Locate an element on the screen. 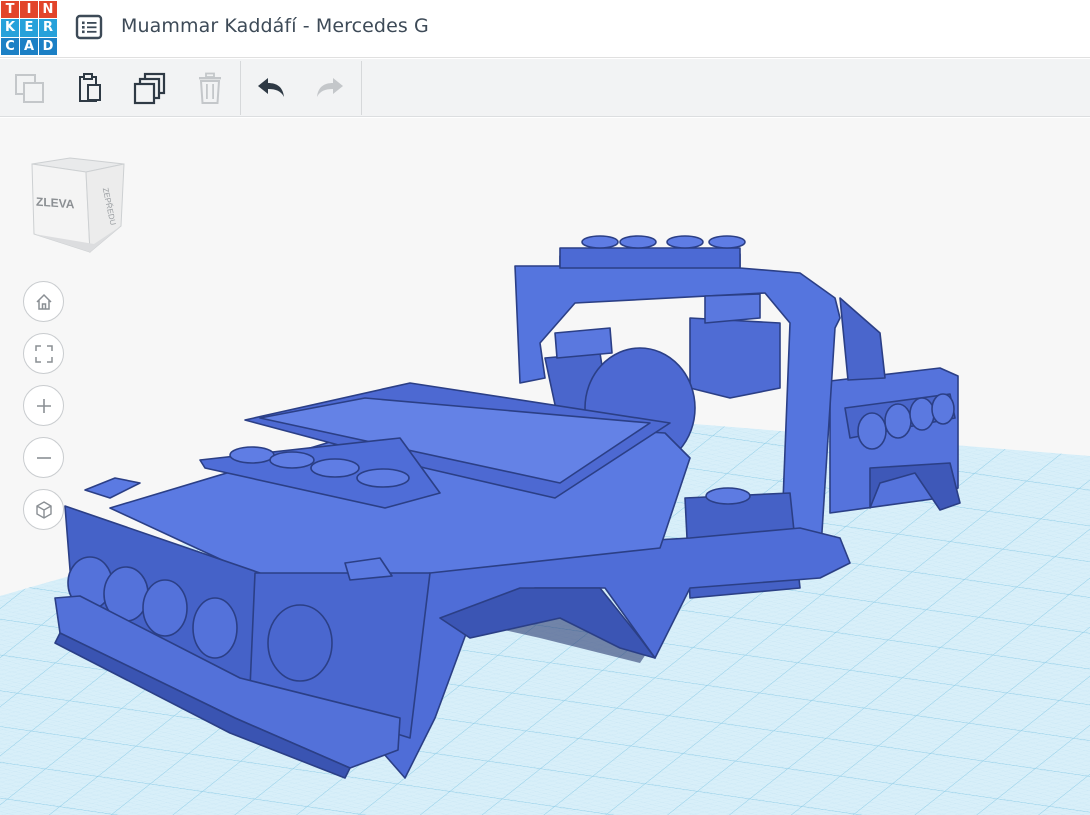 The width and height of the screenshot is (1090, 815). minus-icon is located at coordinates (43, 457).